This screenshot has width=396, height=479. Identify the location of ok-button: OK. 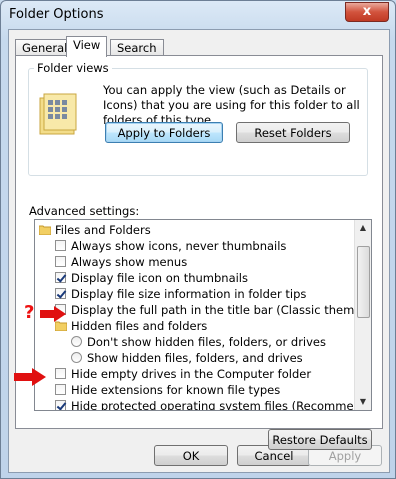
(191, 455).